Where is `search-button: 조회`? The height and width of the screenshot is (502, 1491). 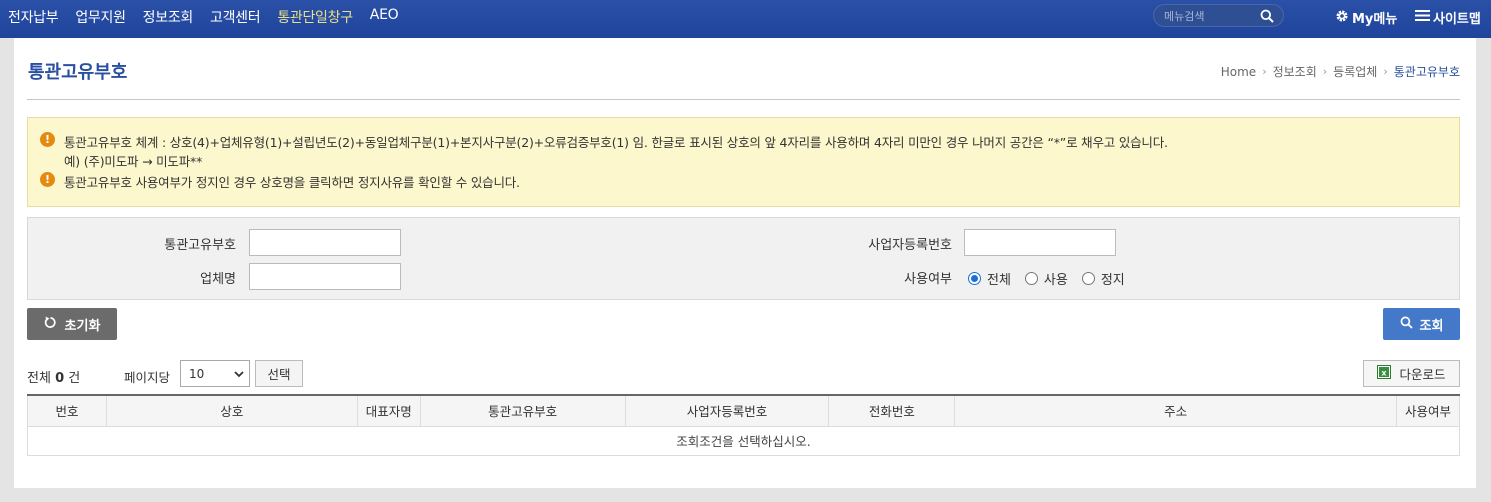
search-button: 조회 is located at coordinates (1421, 324).